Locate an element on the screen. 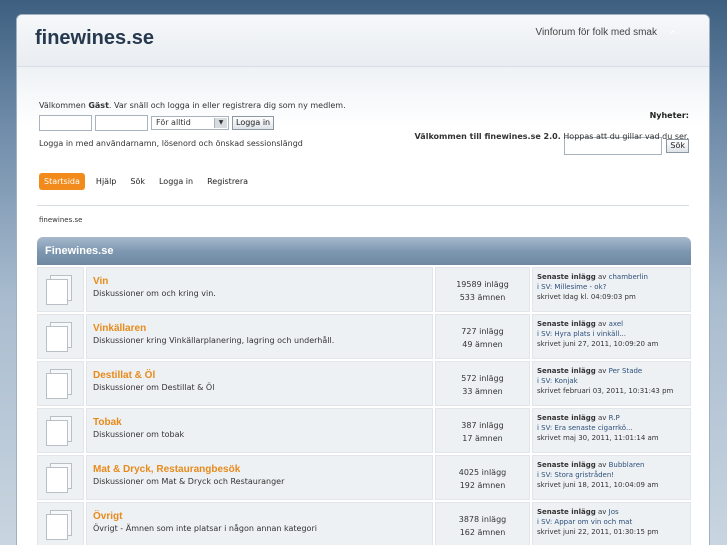 This screenshot has height=545, width=727. search-button: Sök is located at coordinates (677, 146).